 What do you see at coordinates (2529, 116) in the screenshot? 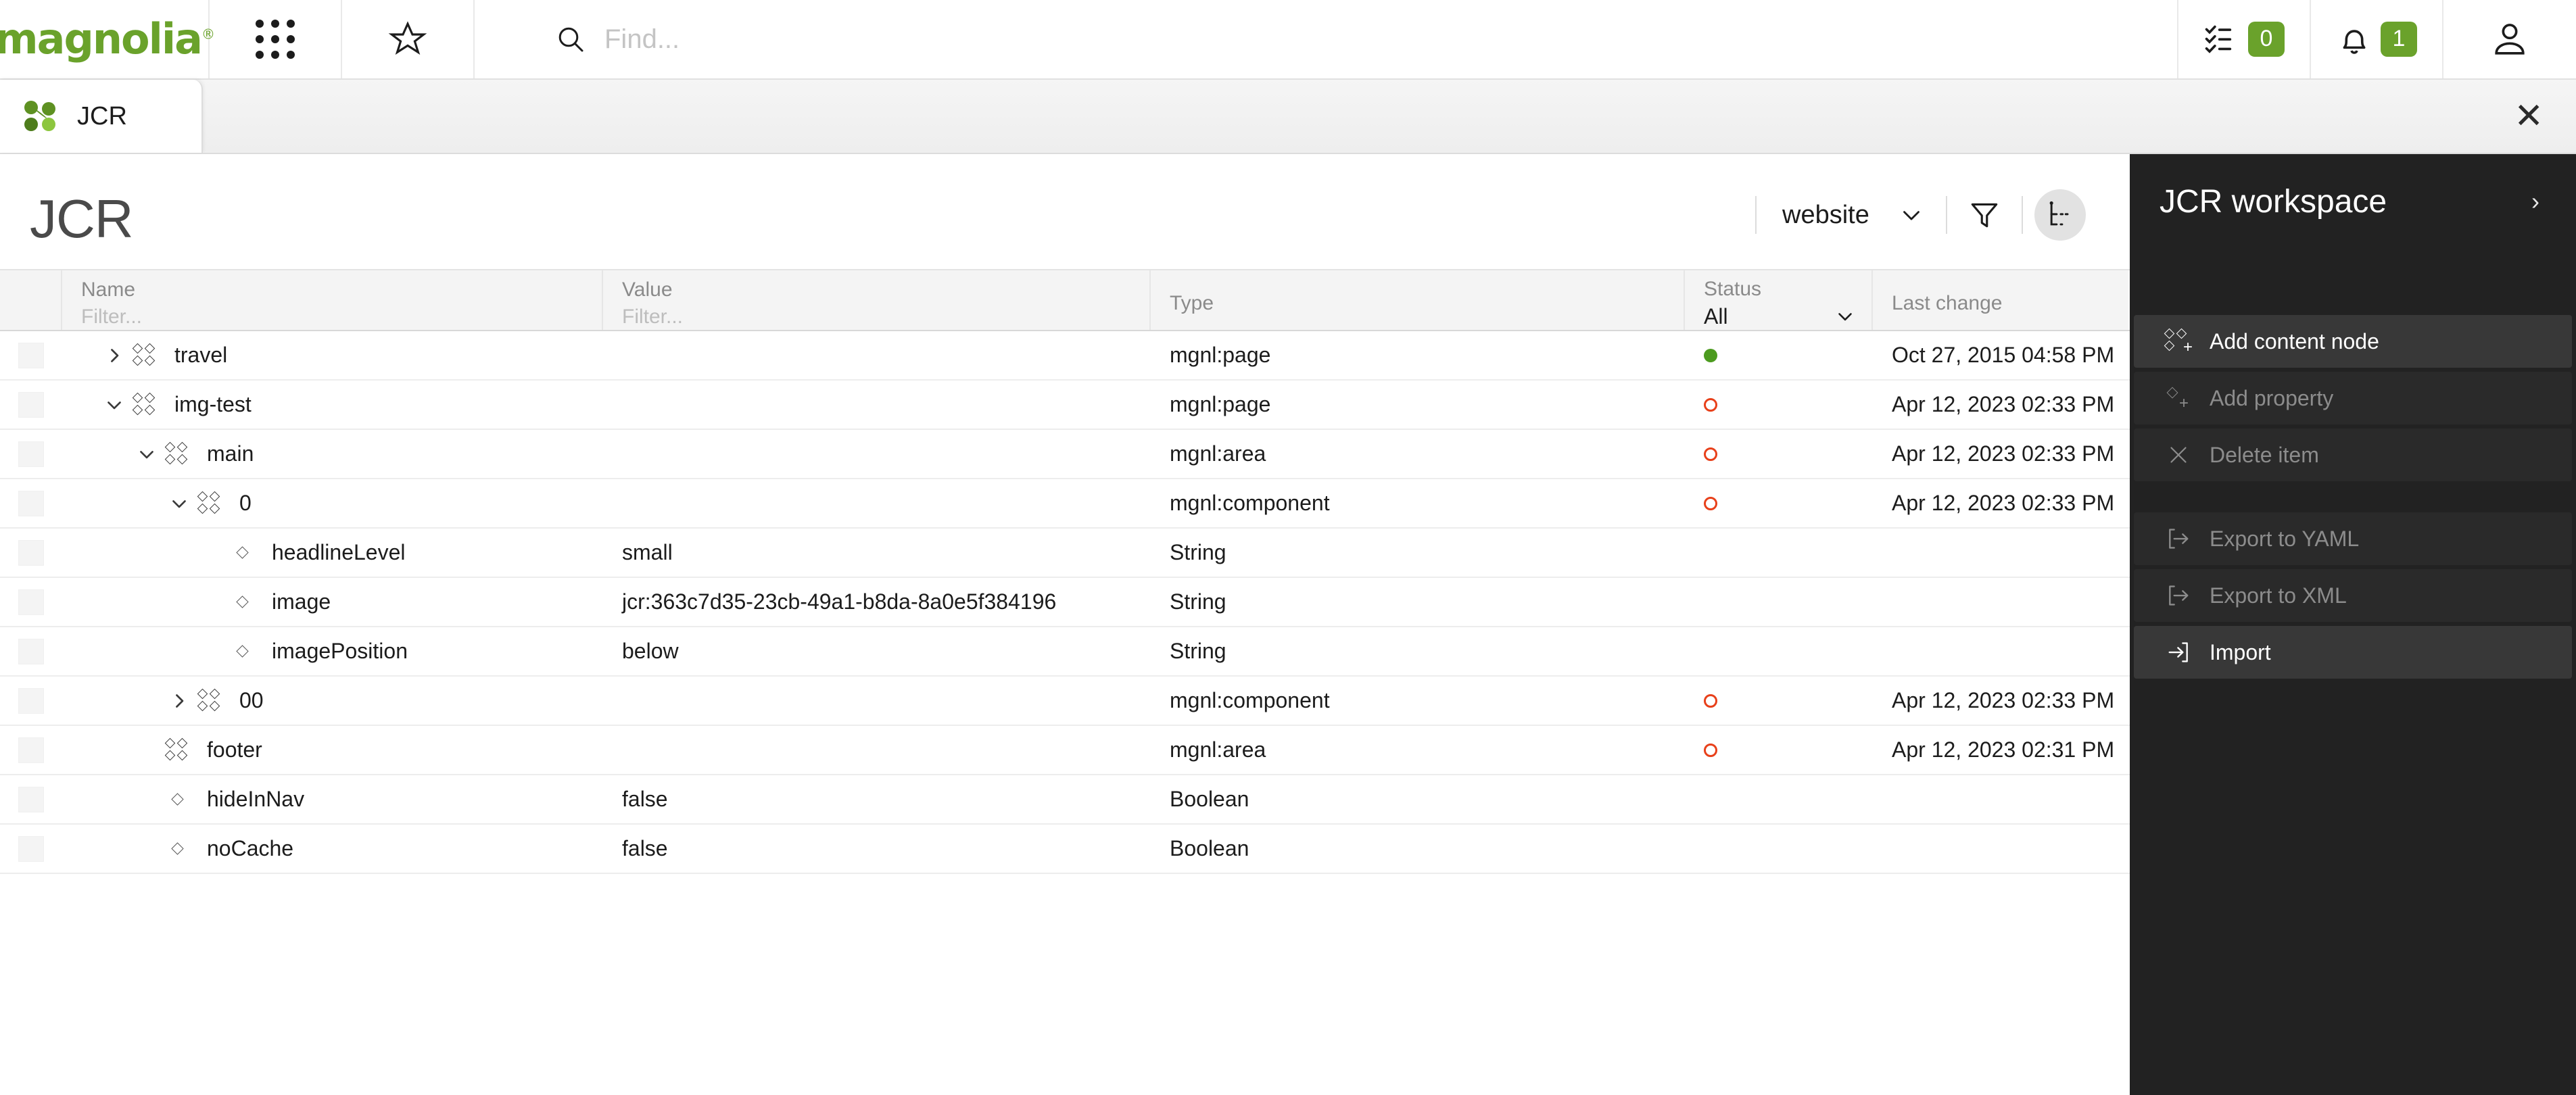
I see `close-icon: ✕` at bounding box center [2529, 116].